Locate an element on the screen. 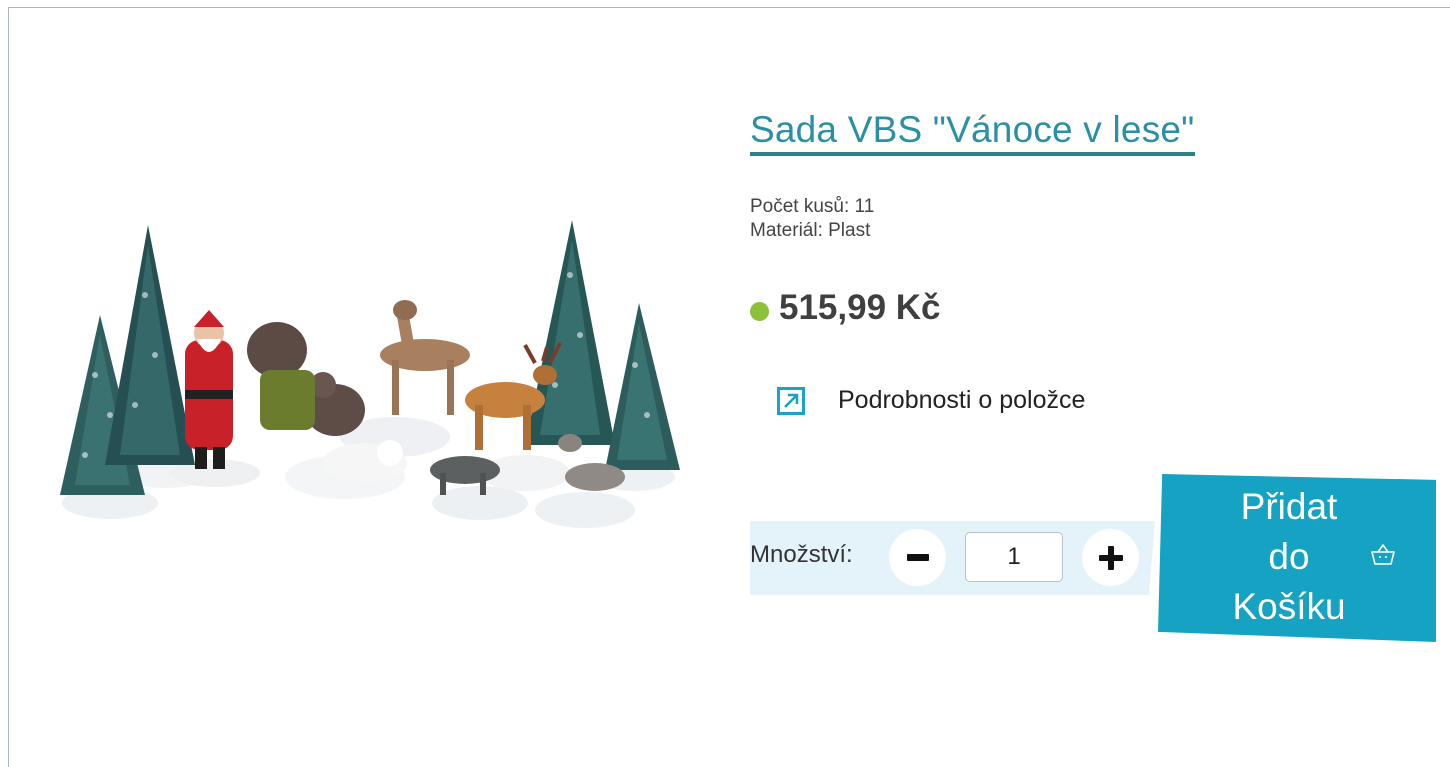 The height and width of the screenshot is (767, 1450). spec-piece-count: Počet kusů: 11 is located at coordinates (812, 206).